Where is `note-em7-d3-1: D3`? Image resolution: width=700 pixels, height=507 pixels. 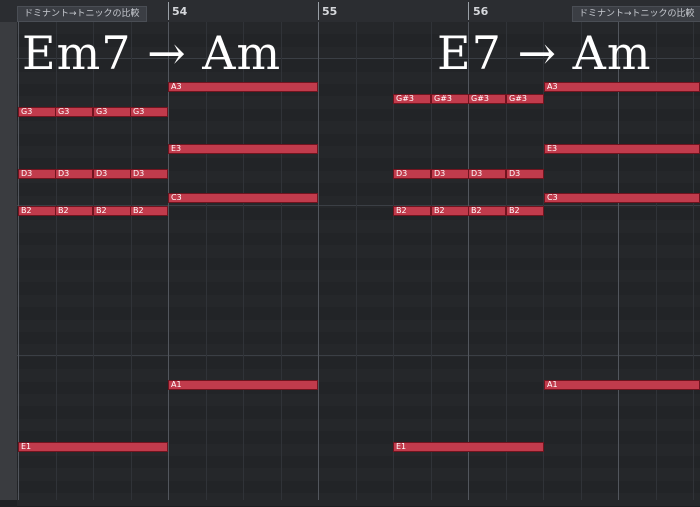 note-em7-d3-1: D3 is located at coordinates (37, 174).